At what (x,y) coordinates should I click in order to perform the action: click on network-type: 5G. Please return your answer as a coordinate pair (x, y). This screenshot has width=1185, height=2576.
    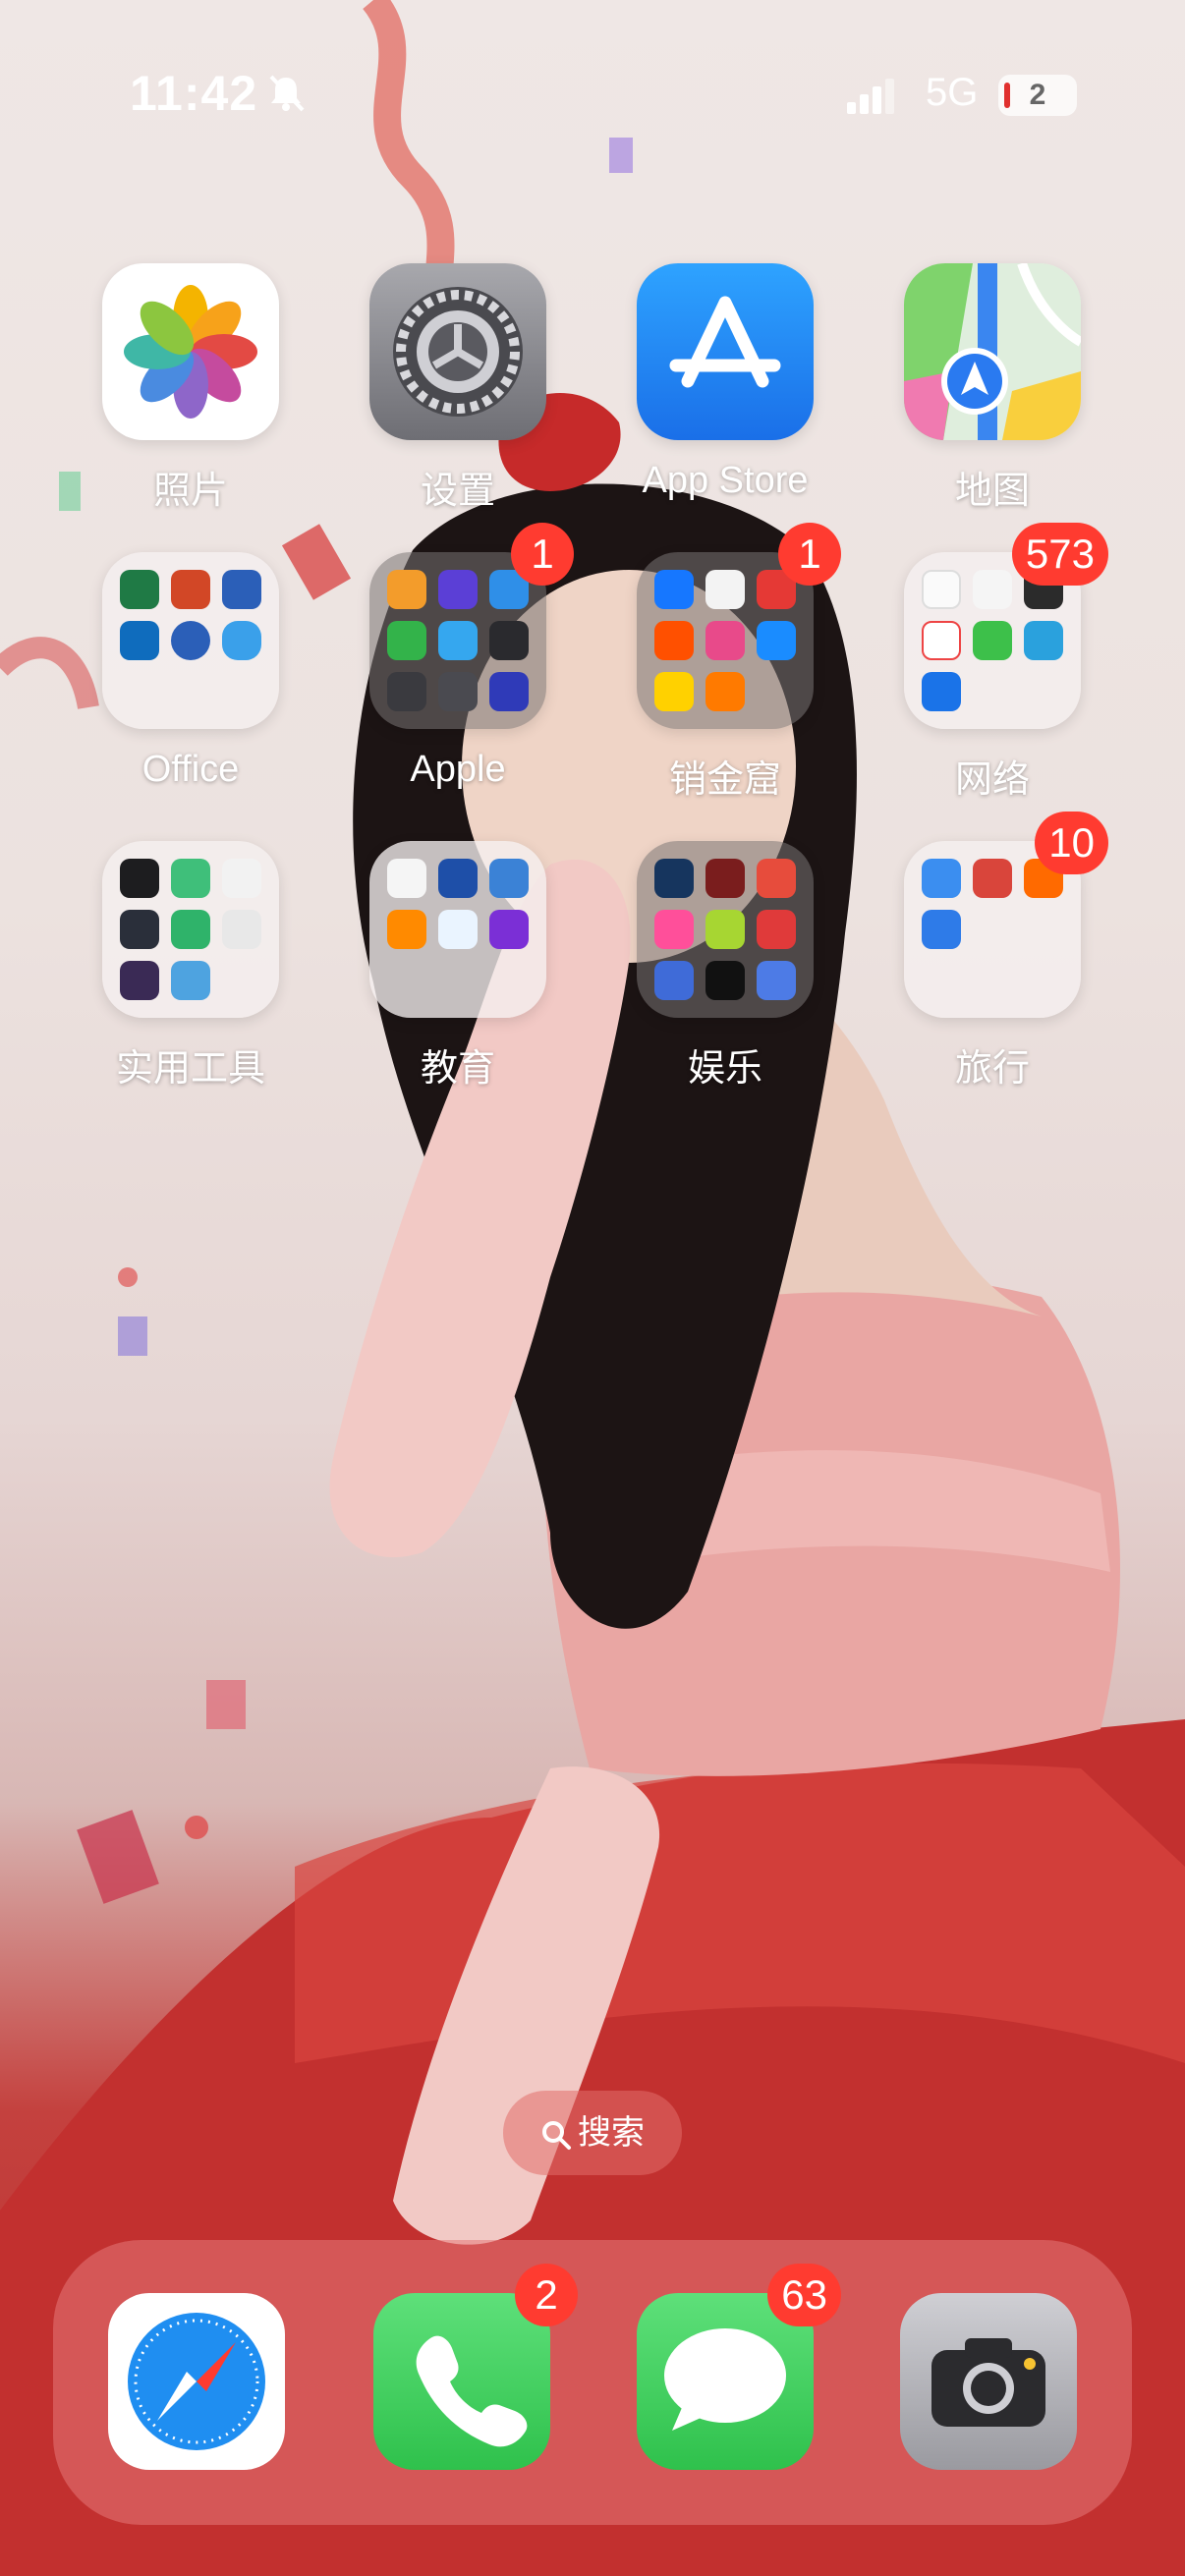
    Looking at the image, I should click on (953, 92).